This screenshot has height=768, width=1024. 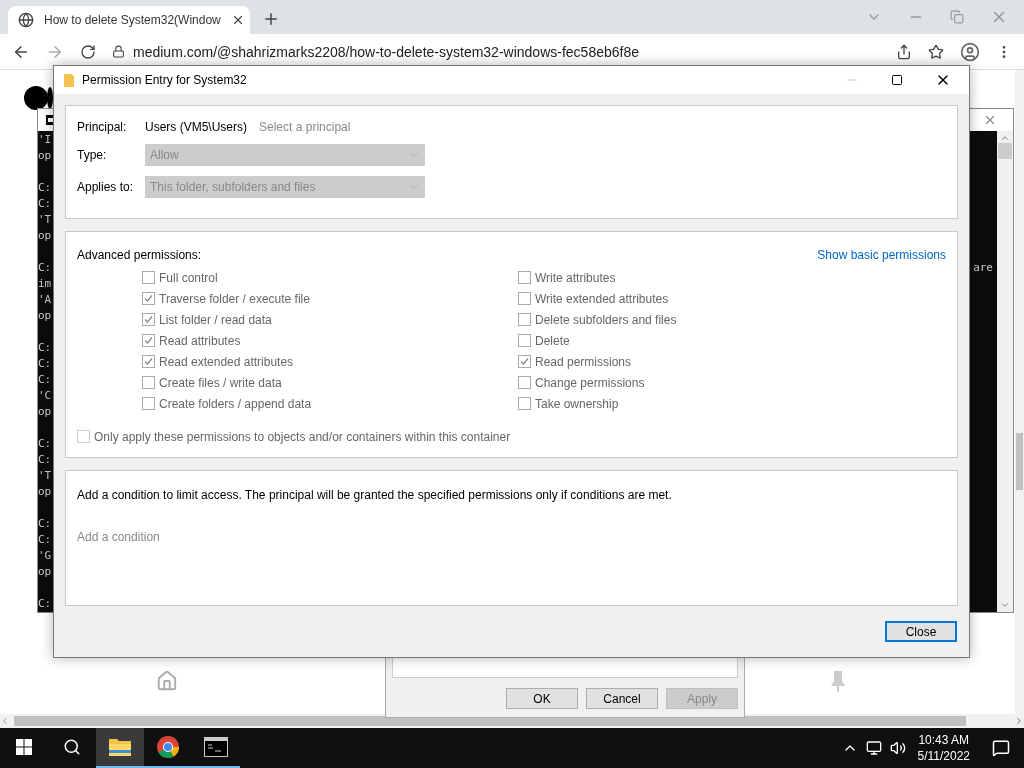 What do you see at coordinates (943, 756) in the screenshot?
I see `clock-date: 5/11/2022` at bounding box center [943, 756].